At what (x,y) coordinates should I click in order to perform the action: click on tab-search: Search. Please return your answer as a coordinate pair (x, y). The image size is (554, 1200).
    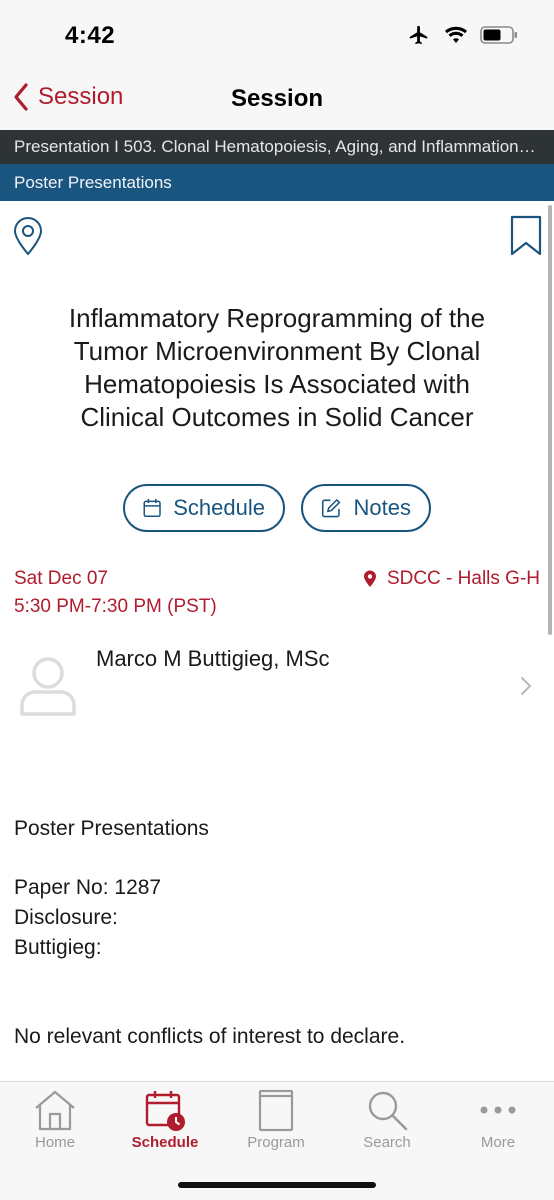
    Looking at the image, I should click on (387, 1122).